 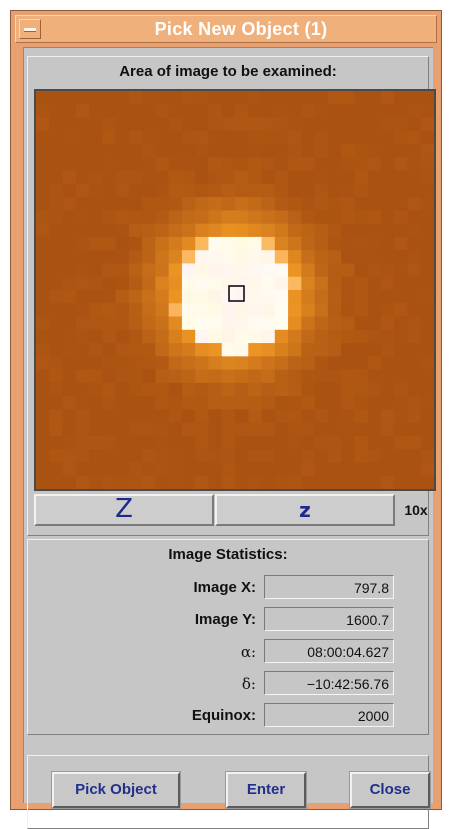 I want to click on stat-row-delta: δ: −10:42:56.76, so click(x=228, y=684).